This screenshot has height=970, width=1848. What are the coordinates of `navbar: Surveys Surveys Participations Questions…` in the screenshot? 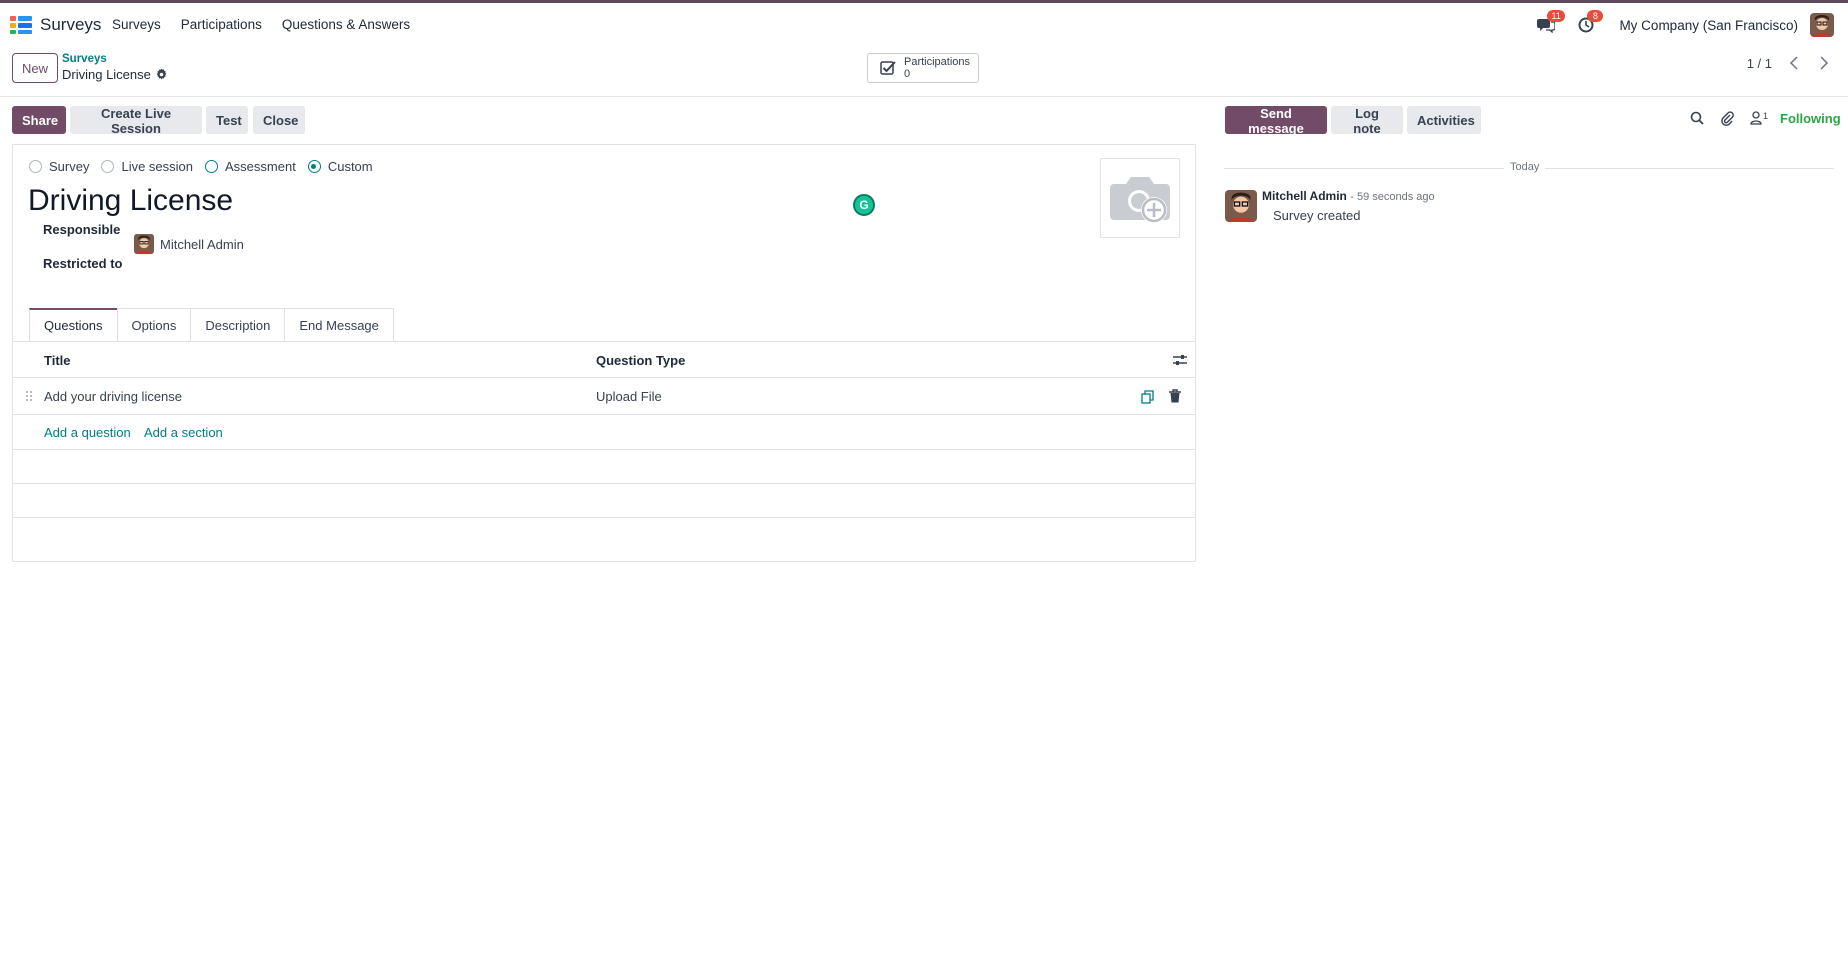 It's located at (924, 25).